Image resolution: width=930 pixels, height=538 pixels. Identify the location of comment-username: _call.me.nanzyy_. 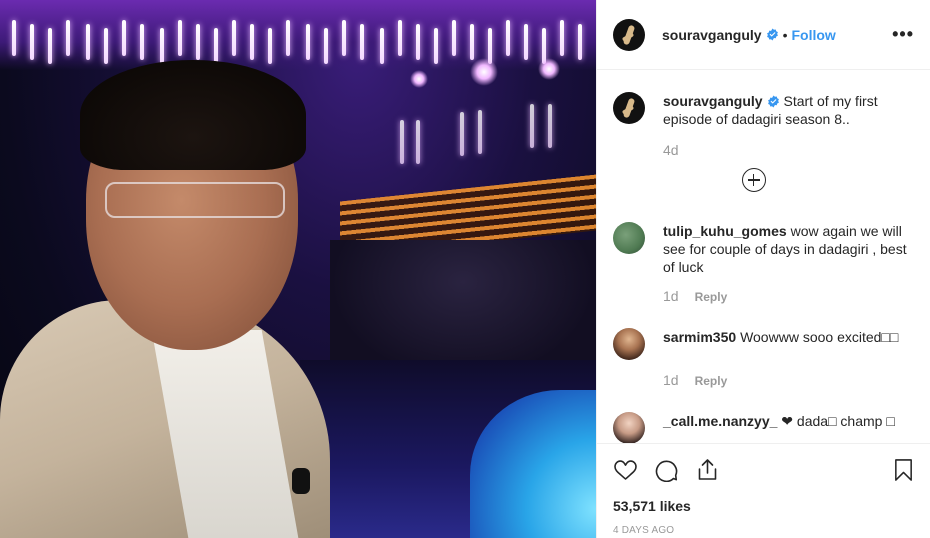
(720, 421).